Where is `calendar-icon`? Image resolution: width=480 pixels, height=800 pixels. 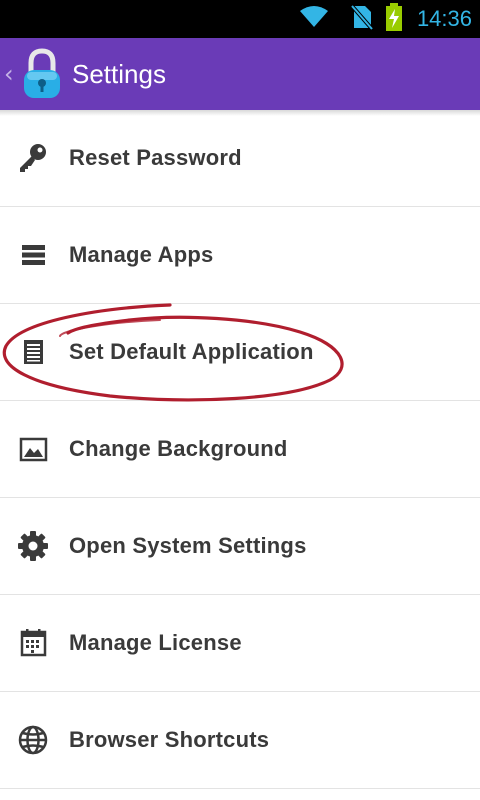
calendar-icon is located at coordinates (33, 643).